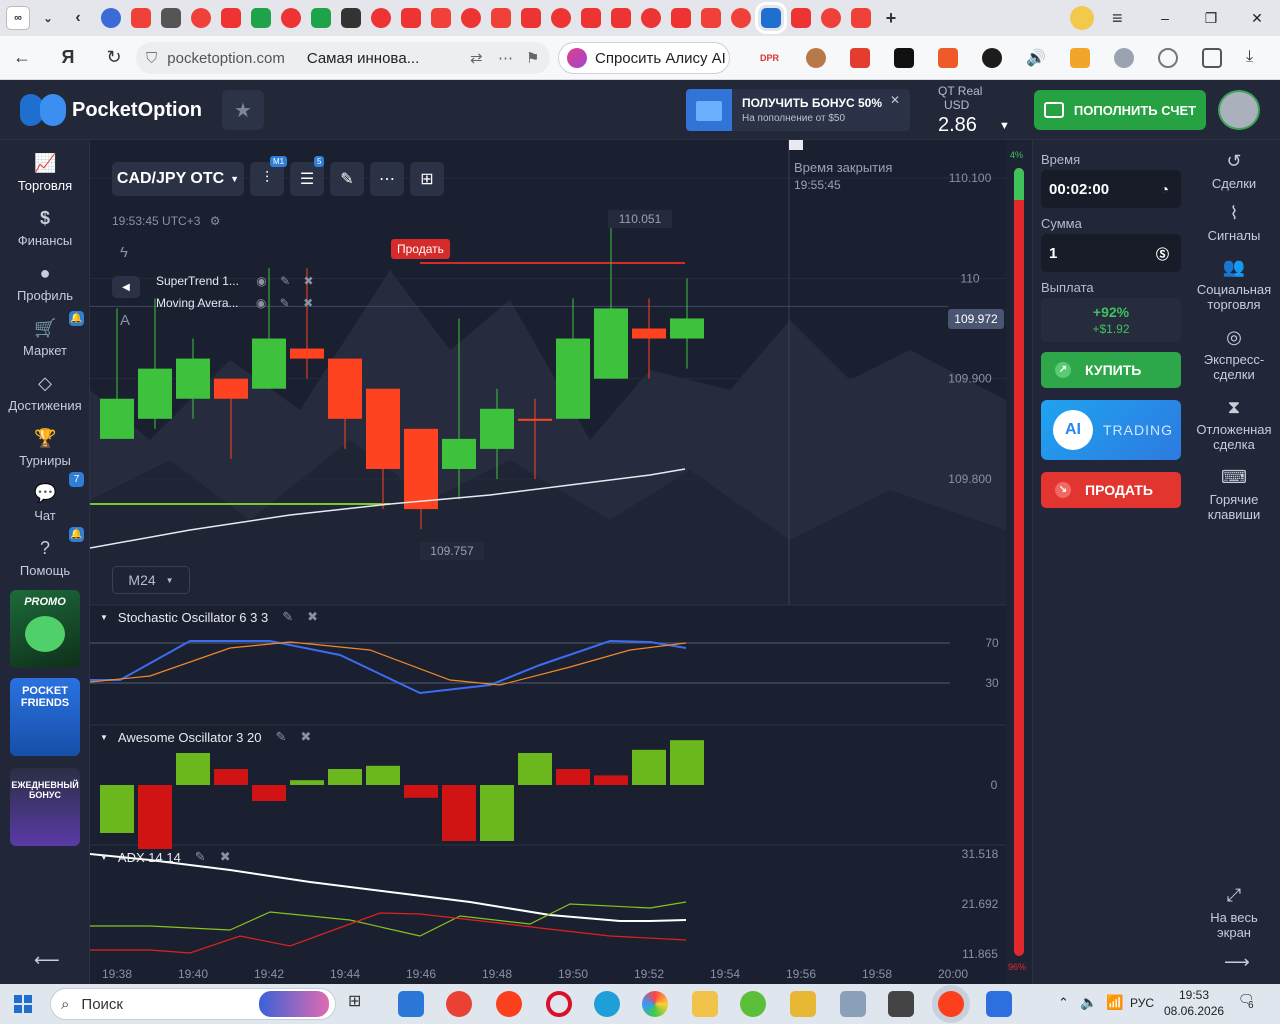 Image resolution: width=1280 pixels, height=1024 pixels. I want to click on reload-icon: ↻, so click(114, 58).